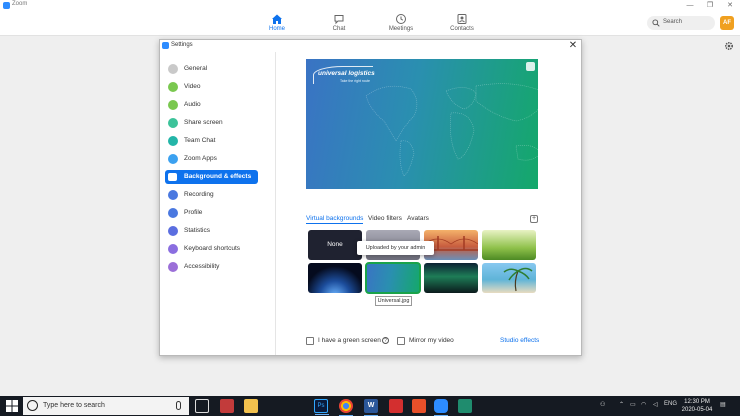  I want to click on help-icon: ?, so click(385, 340).